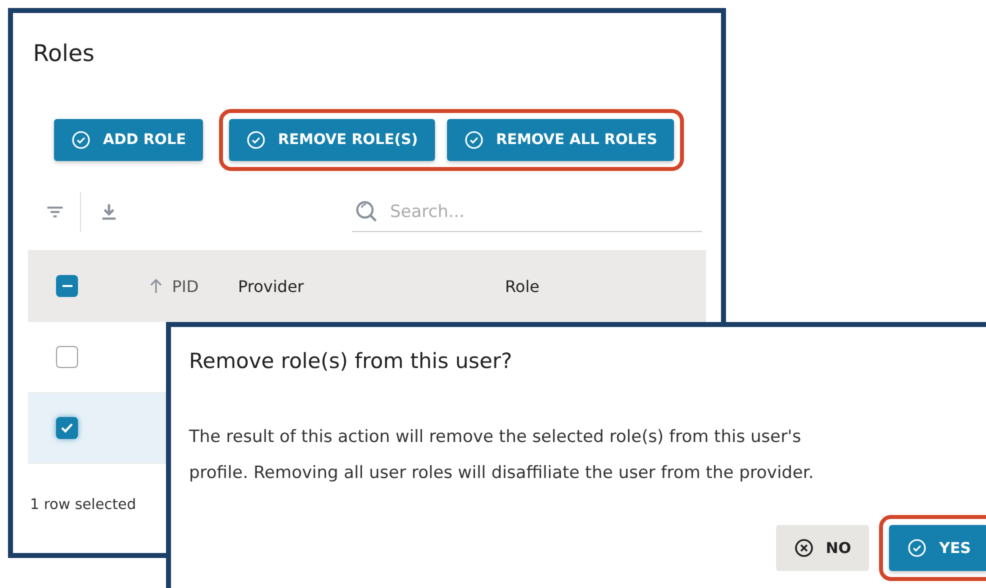 The height and width of the screenshot is (588, 986). What do you see at coordinates (366, 211) in the screenshot?
I see `search-icon` at bounding box center [366, 211].